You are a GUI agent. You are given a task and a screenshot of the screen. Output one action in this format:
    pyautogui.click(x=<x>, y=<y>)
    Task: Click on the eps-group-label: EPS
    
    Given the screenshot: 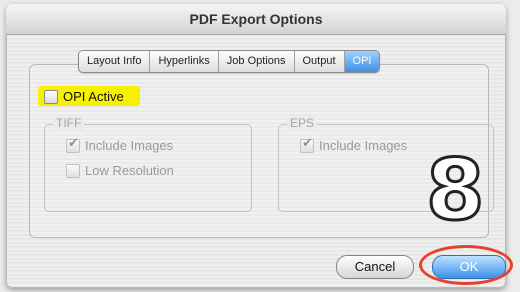 What is the action you would take?
    pyautogui.click(x=302, y=123)
    